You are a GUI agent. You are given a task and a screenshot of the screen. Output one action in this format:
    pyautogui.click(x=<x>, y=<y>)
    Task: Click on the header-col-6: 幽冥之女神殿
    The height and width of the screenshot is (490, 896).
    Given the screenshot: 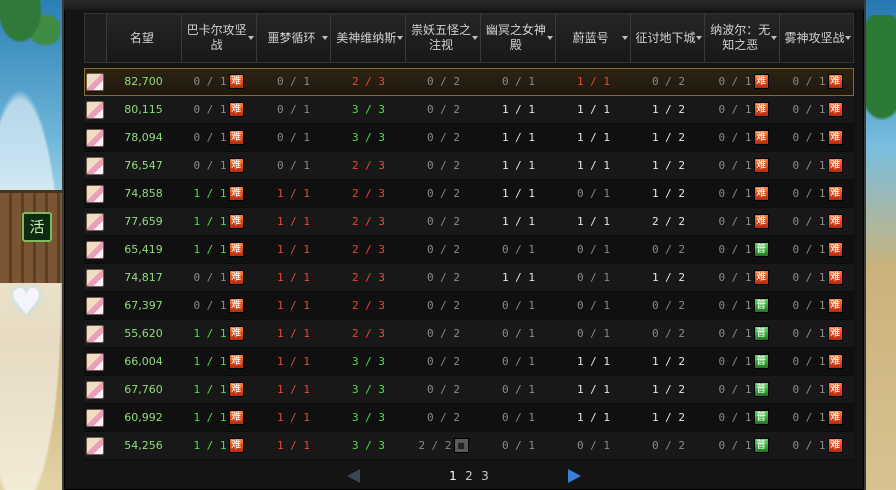 What is the action you would take?
    pyautogui.click(x=518, y=38)
    